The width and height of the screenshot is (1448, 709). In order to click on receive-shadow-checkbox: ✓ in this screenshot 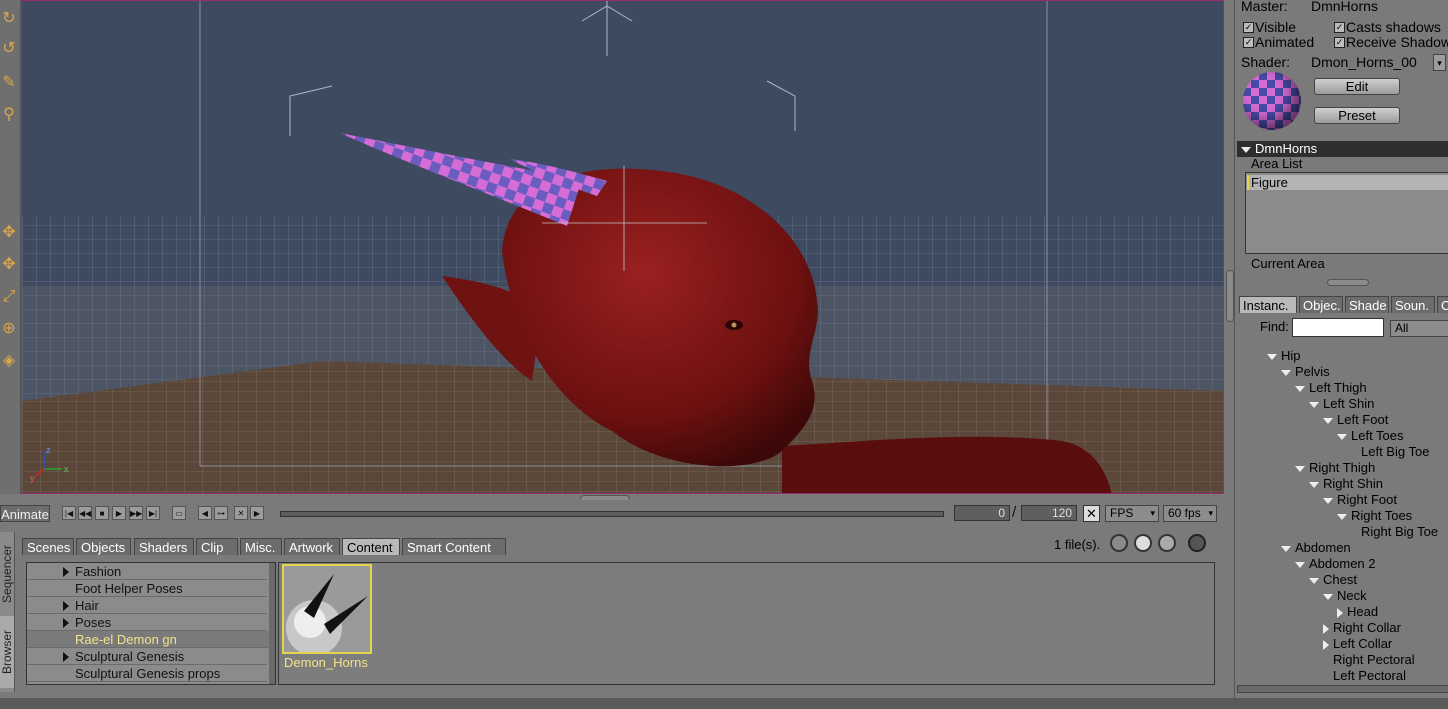, I will do `click(1339, 42)`.